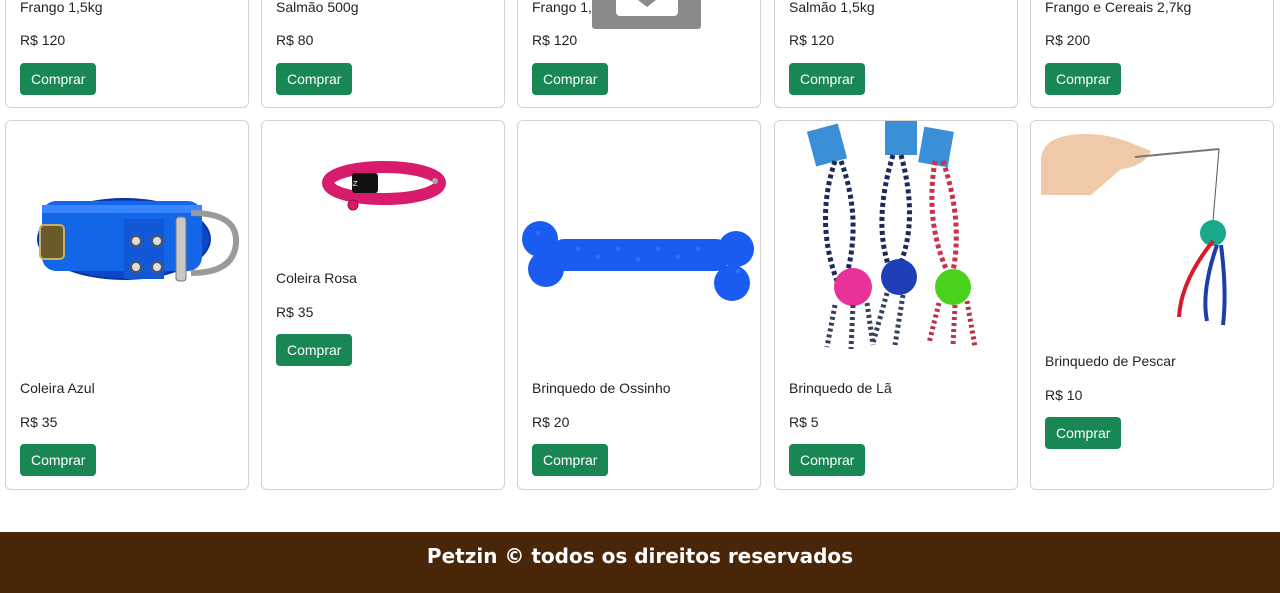  I want to click on rope-ball-toys-icon, so click(892, 235).